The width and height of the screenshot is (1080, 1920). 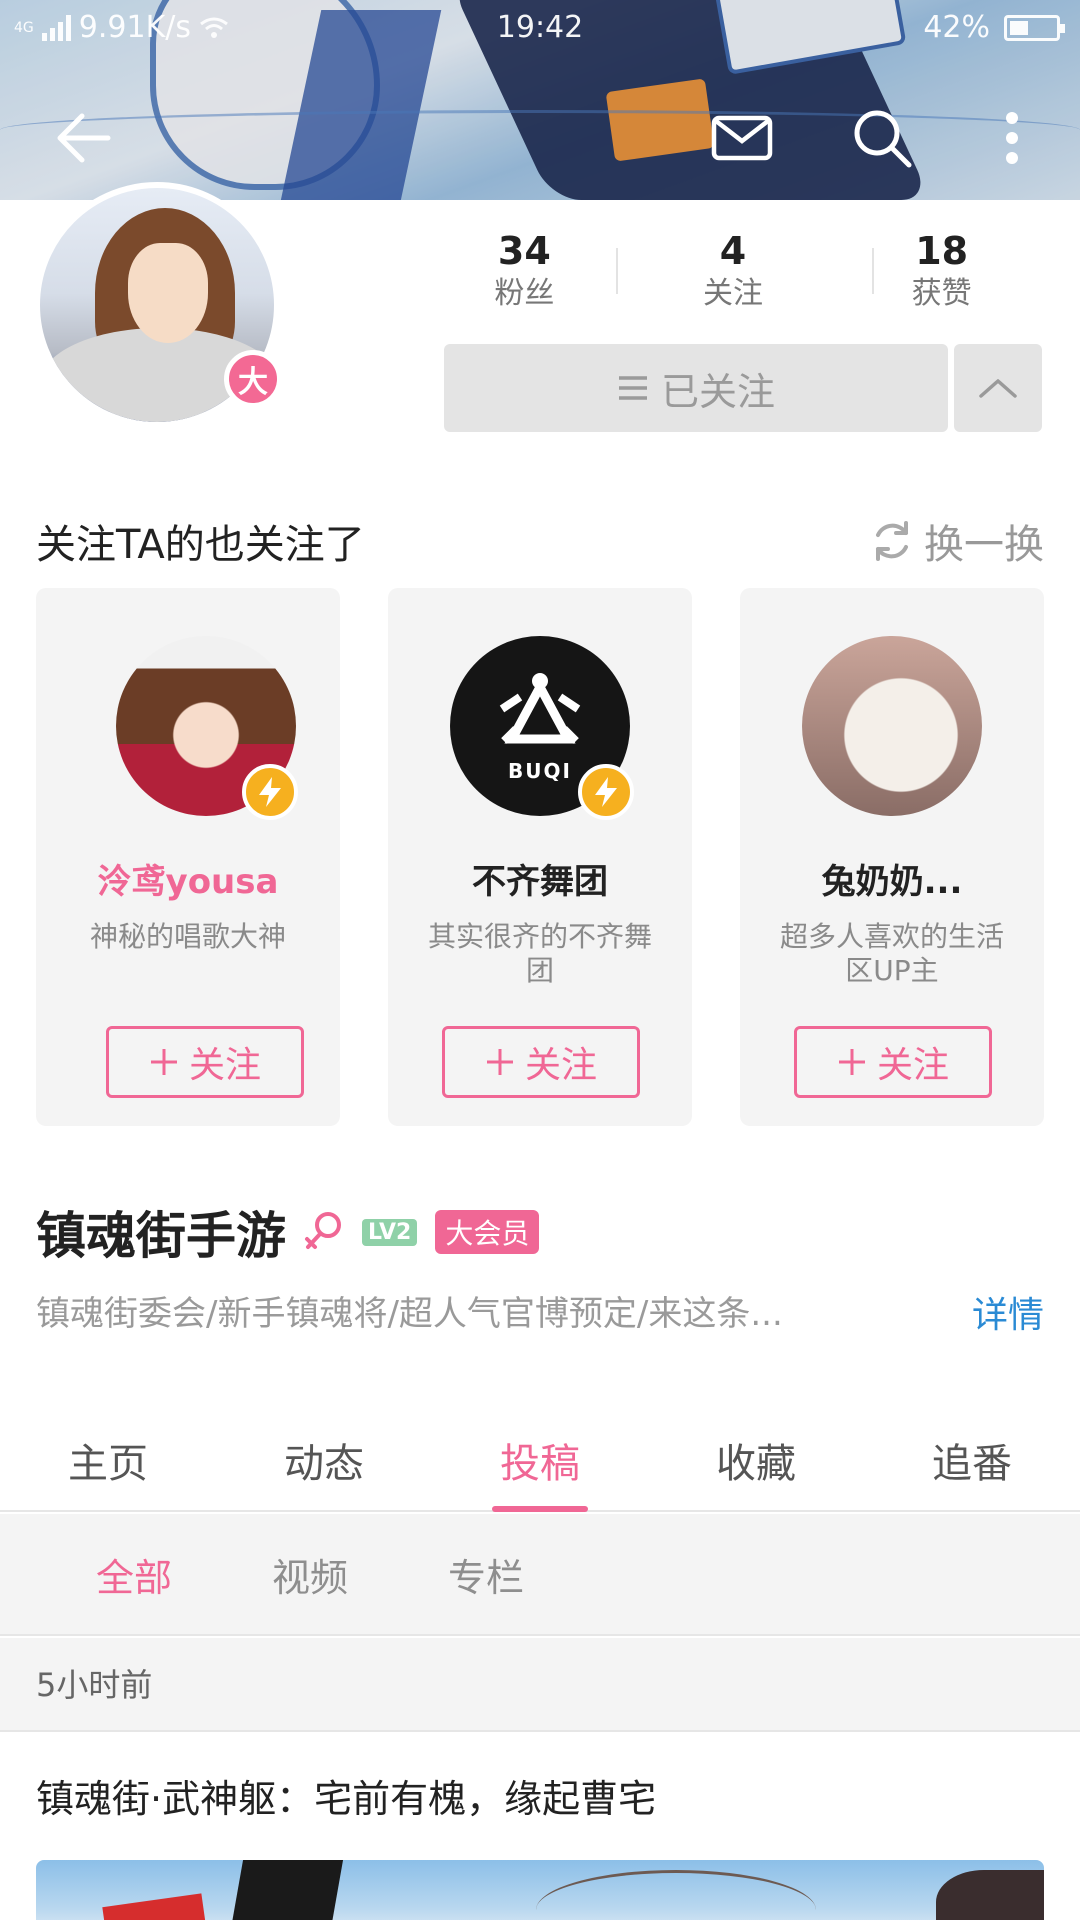 I want to click on recommend-avatar, so click(x=892, y=726).